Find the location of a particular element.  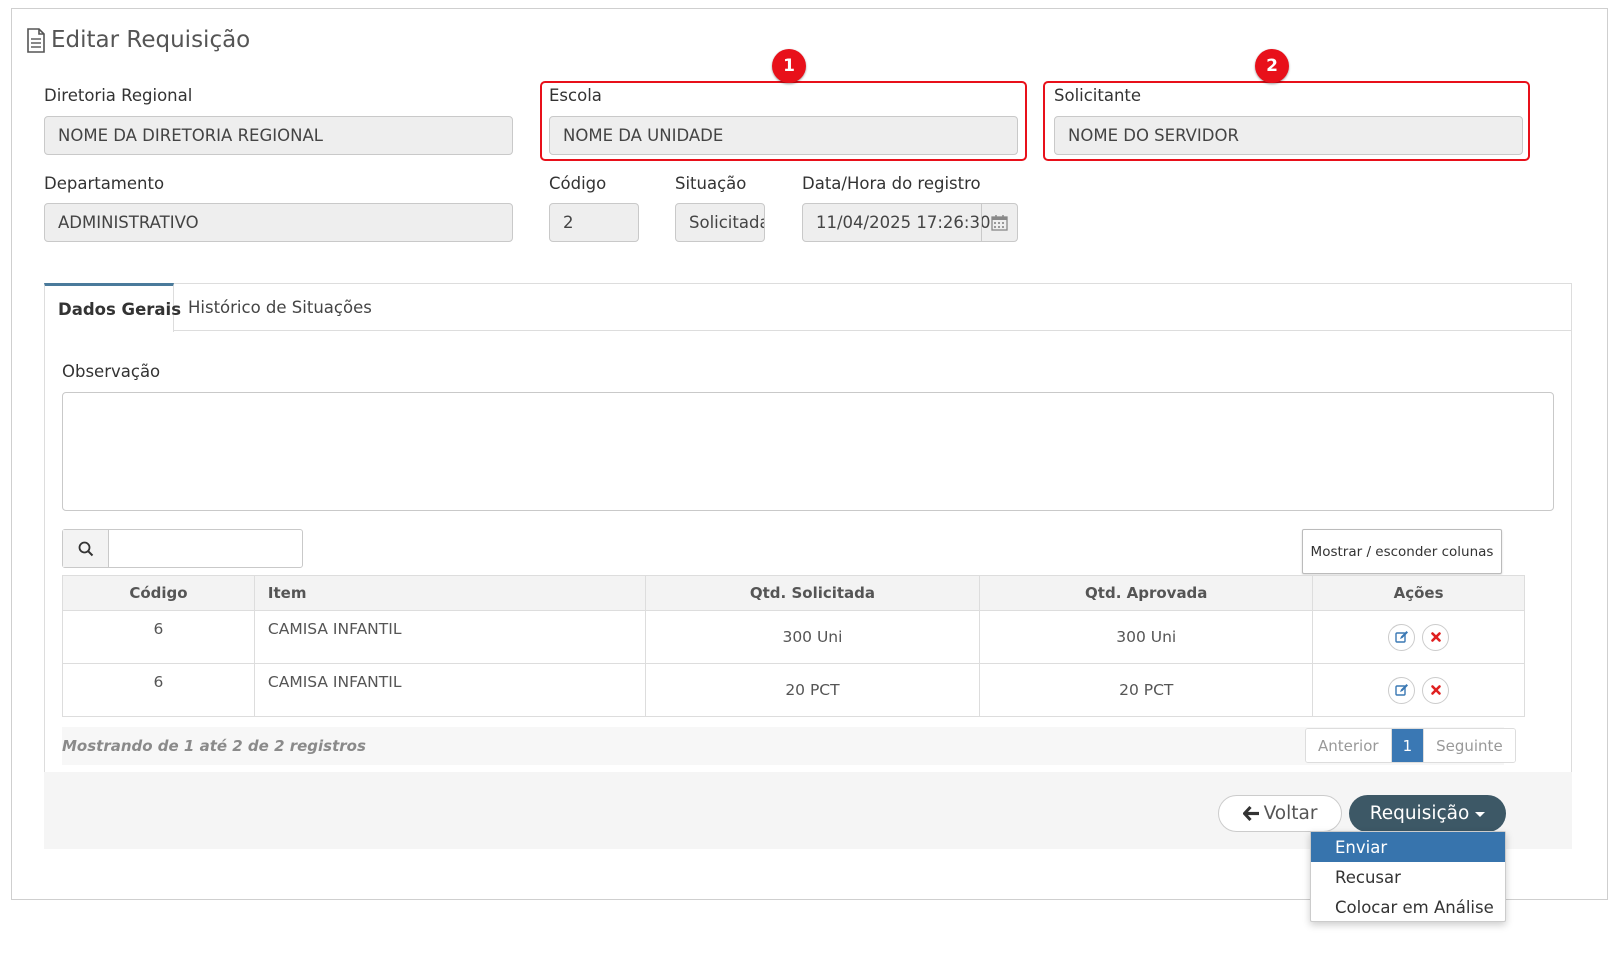

codigo-label: Código is located at coordinates (578, 183).